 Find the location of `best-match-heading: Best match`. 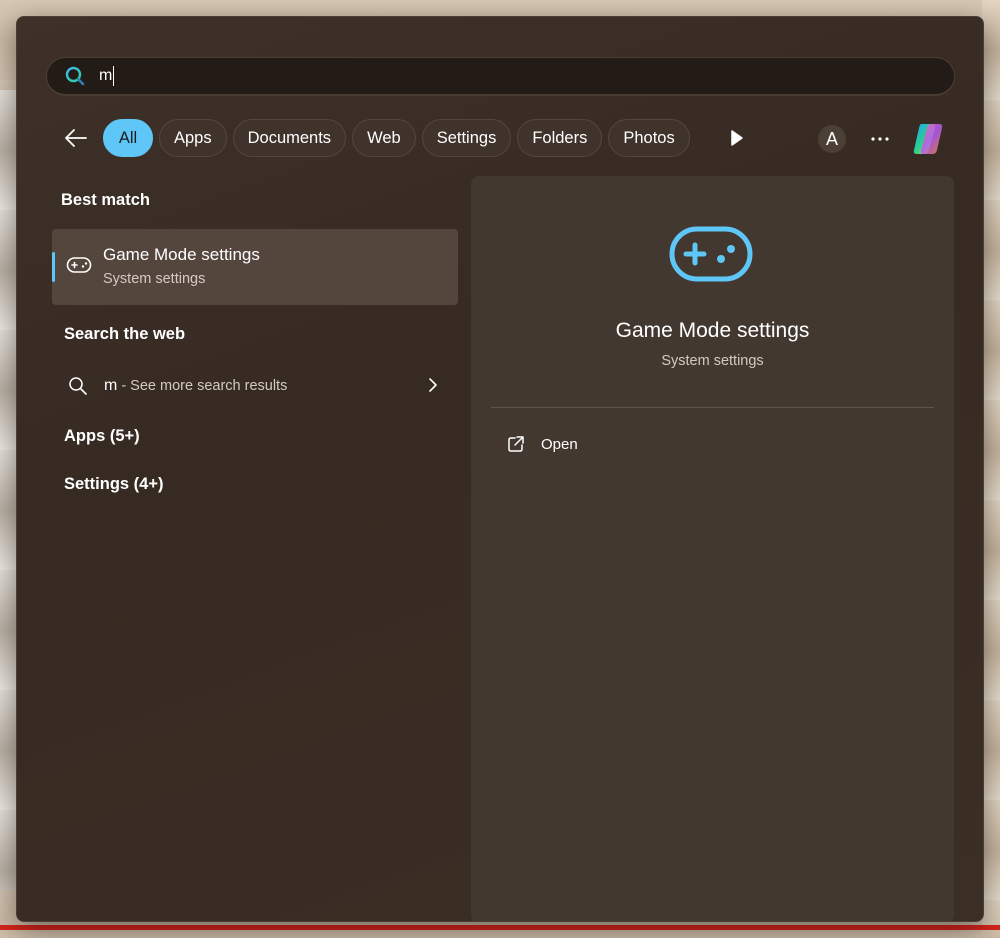

best-match-heading: Best match is located at coordinates (105, 200).